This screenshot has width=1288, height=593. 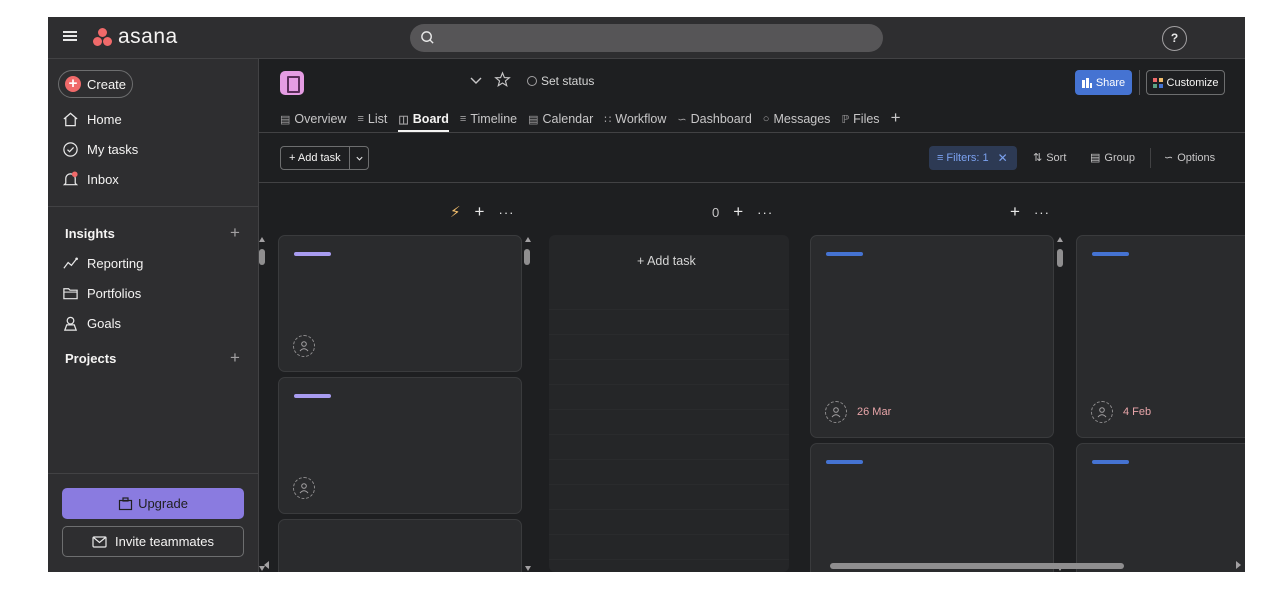 What do you see at coordinates (1103, 82) in the screenshot?
I see `share-button: Share` at bounding box center [1103, 82].